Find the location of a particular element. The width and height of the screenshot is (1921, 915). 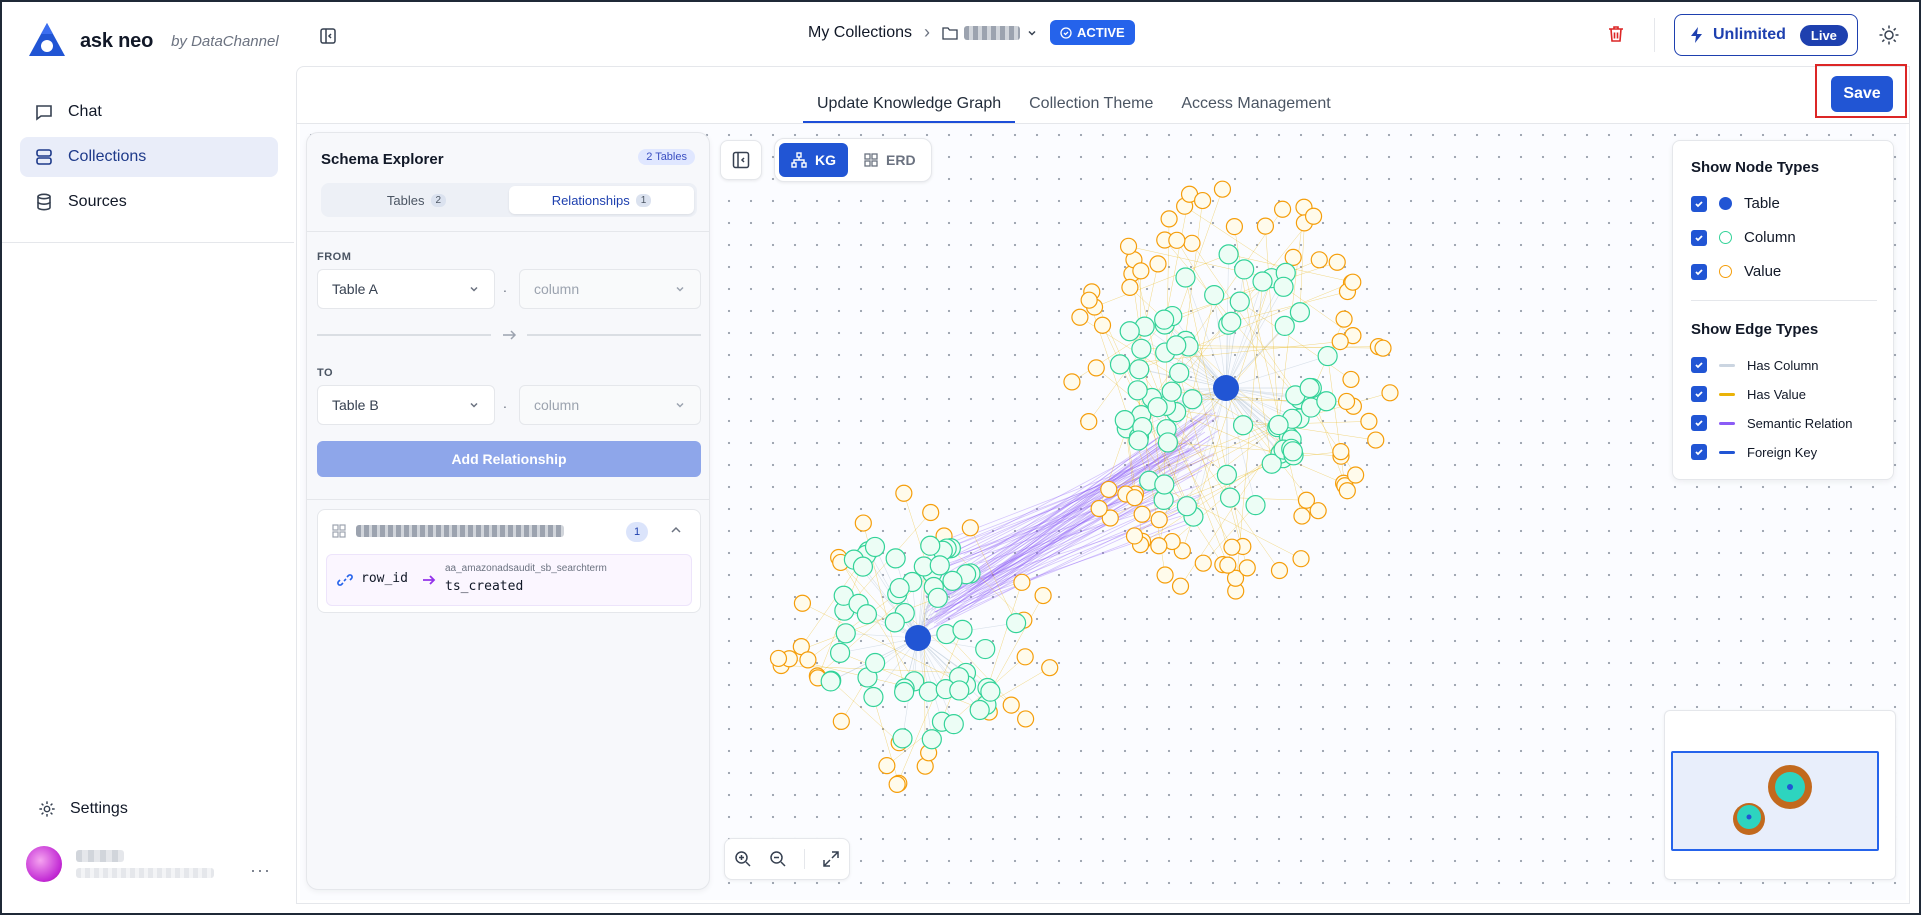

tab-update-knowledge-graph: Update Knowledge Graph is located at coordinates (909, 109).